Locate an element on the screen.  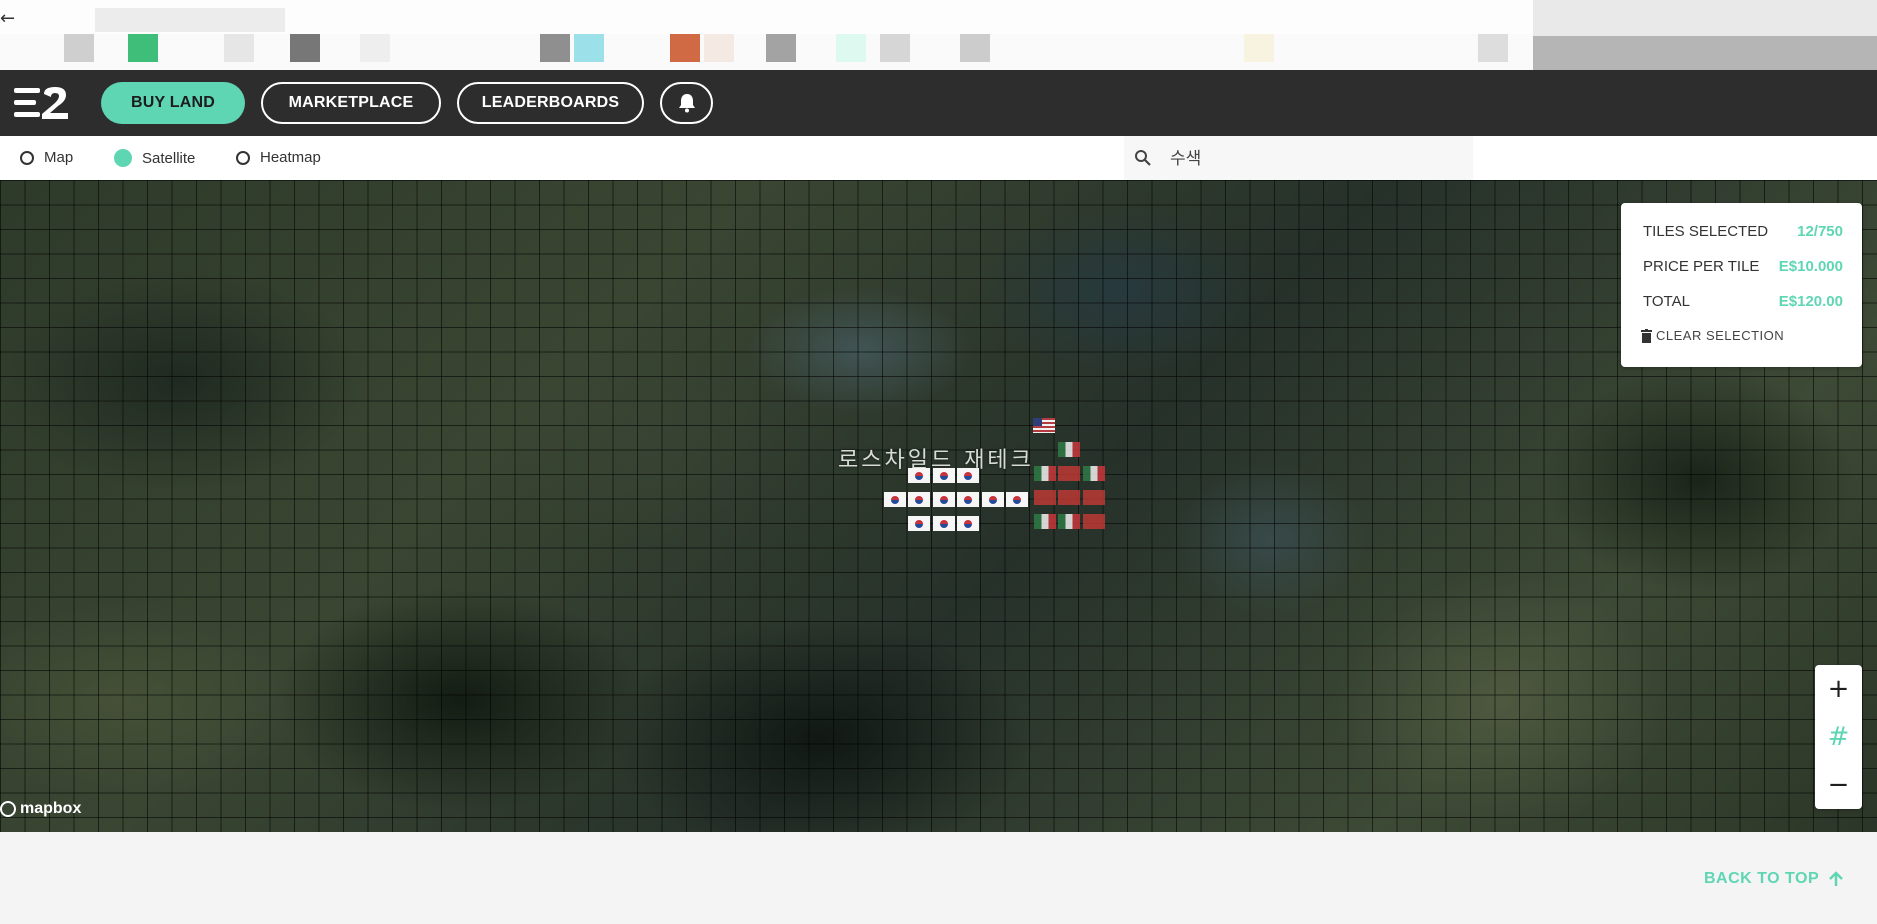
mode-heatmap-label: Heatmap is located at coordinates (290, 157).